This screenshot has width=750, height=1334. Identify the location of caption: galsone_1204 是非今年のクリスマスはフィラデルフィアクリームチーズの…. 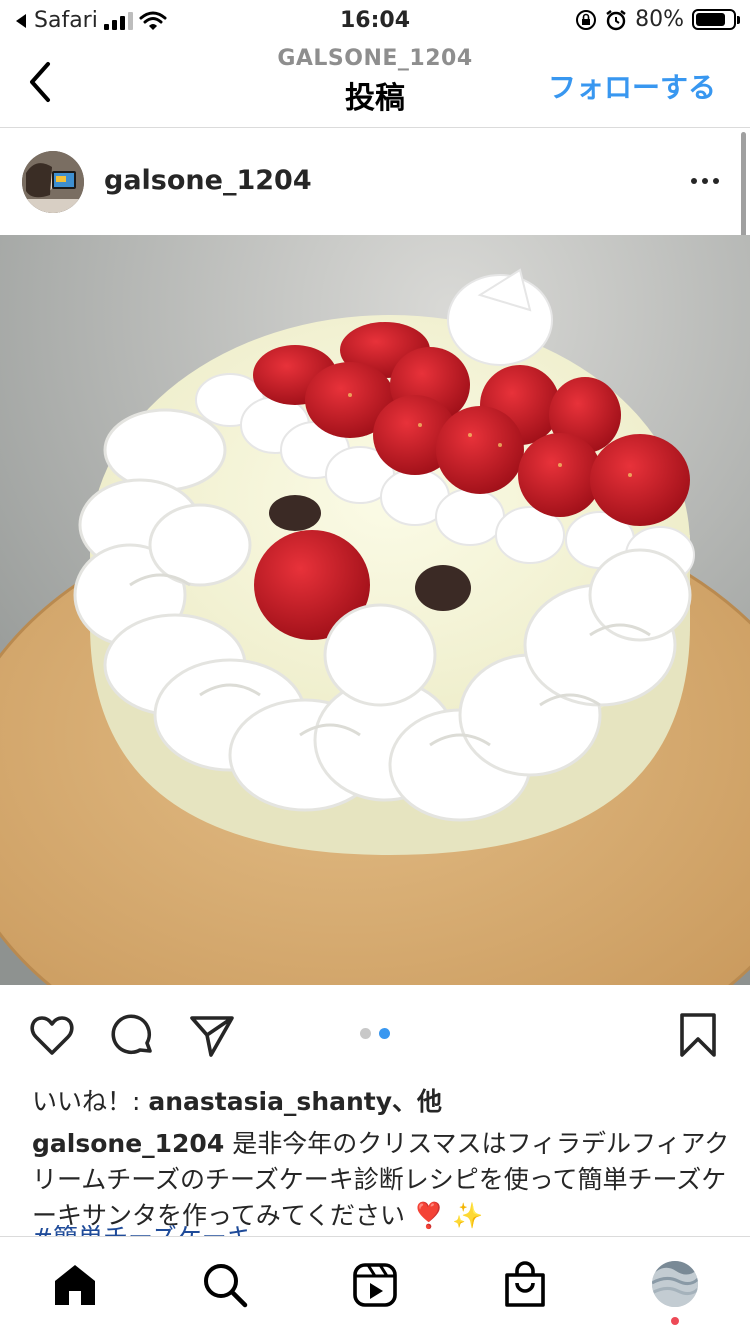
(382, 1180).